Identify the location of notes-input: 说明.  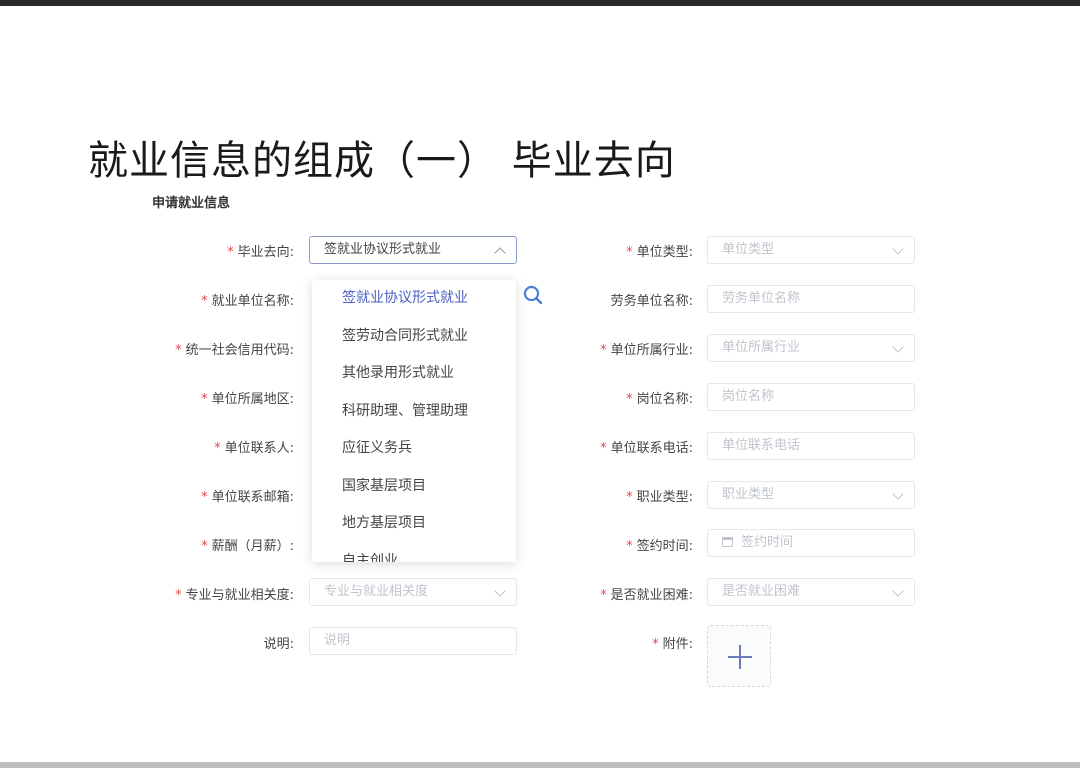
(413, 641).